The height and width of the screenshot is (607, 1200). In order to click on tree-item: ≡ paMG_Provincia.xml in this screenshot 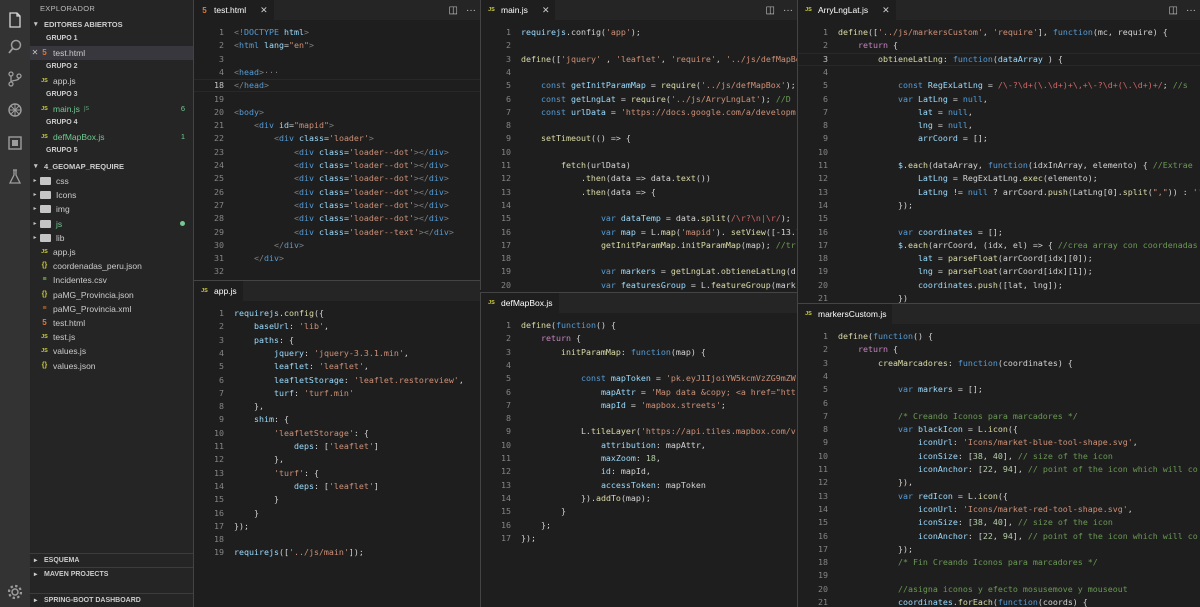, I will do `click(111, 309)`.